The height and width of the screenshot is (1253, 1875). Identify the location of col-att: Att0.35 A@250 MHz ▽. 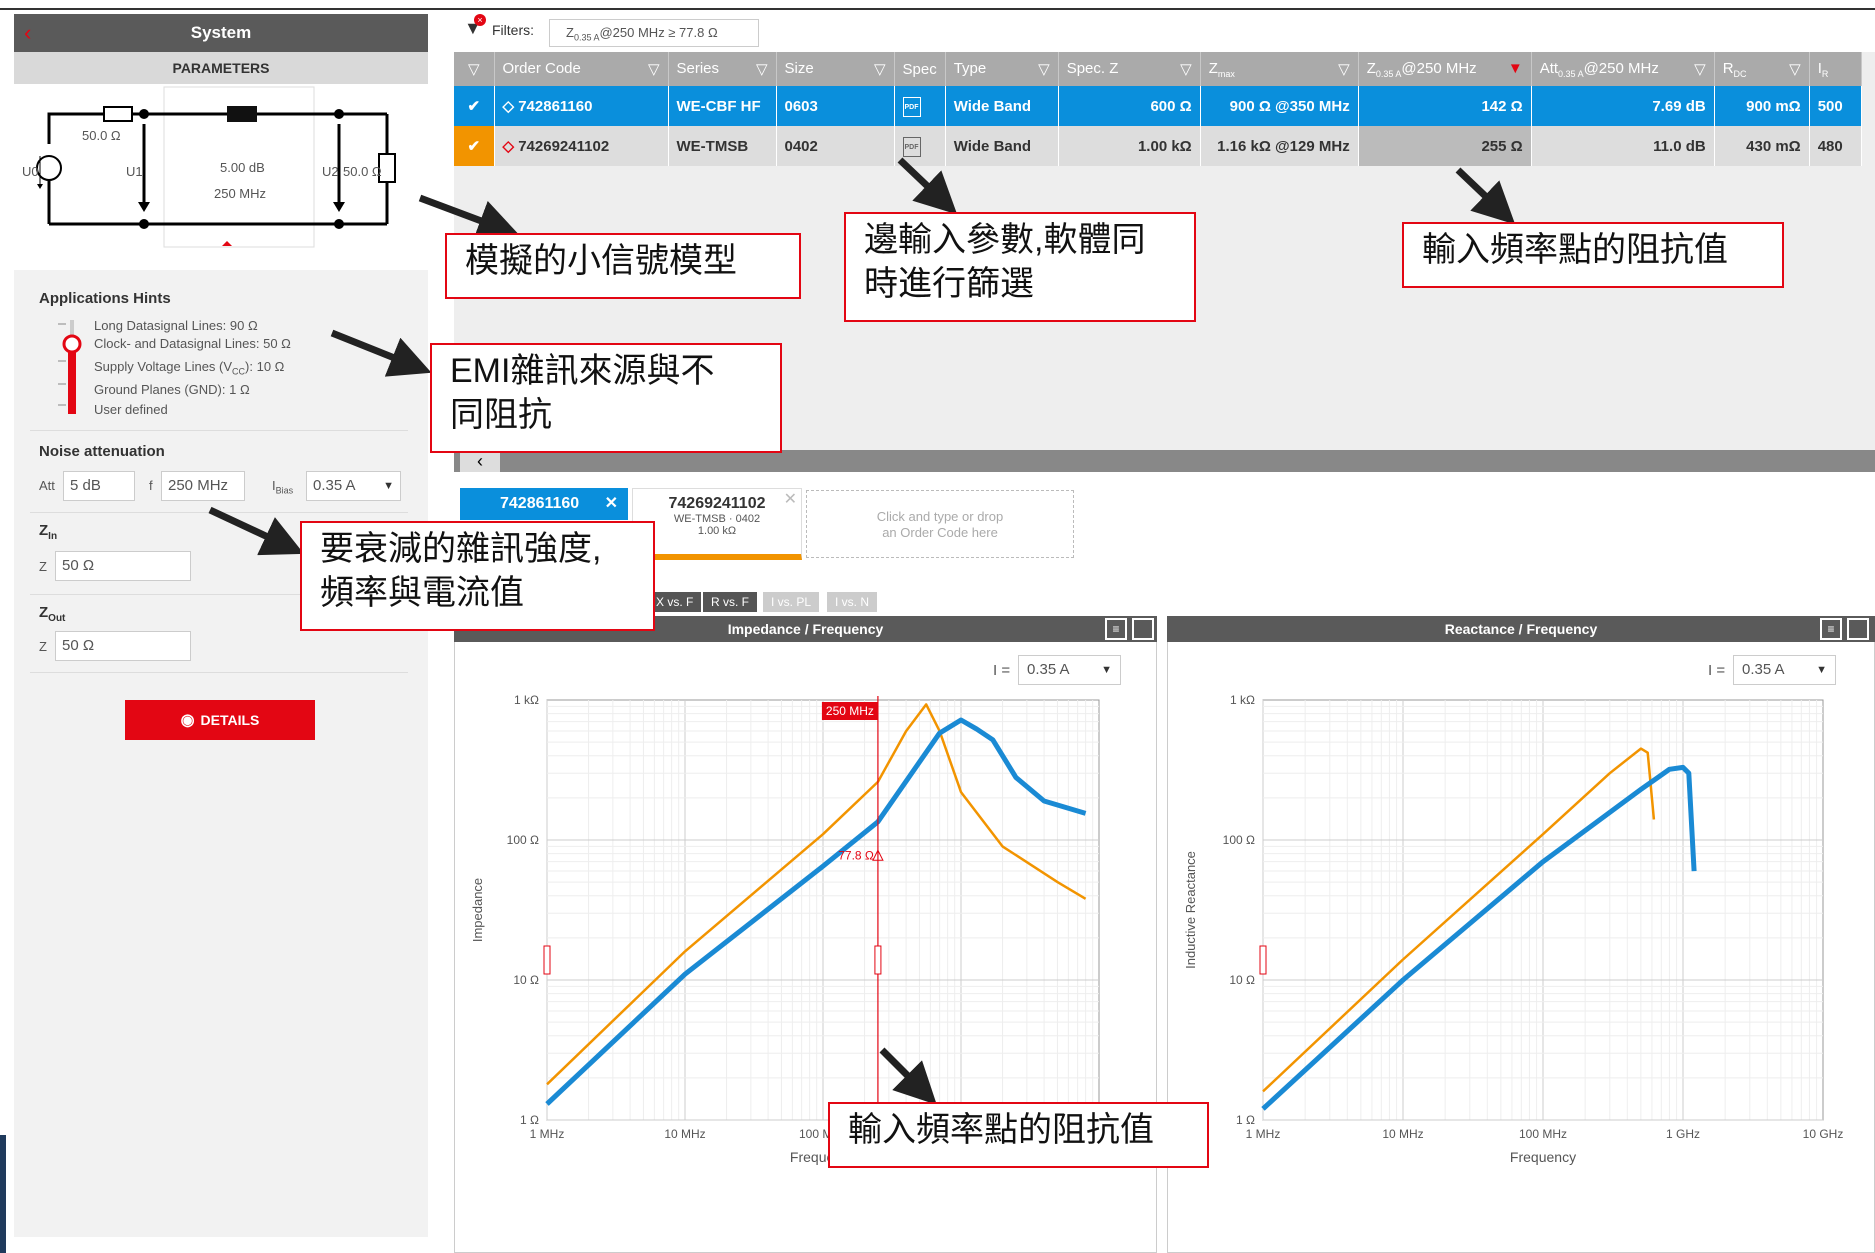
(1623, 69).